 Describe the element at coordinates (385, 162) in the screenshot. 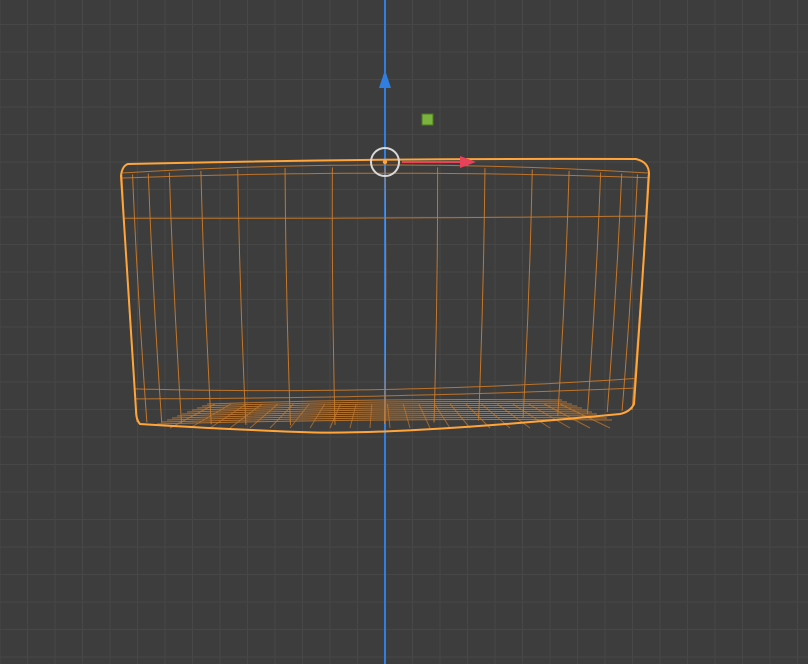

I see `pivot-origin-dot` at that location.